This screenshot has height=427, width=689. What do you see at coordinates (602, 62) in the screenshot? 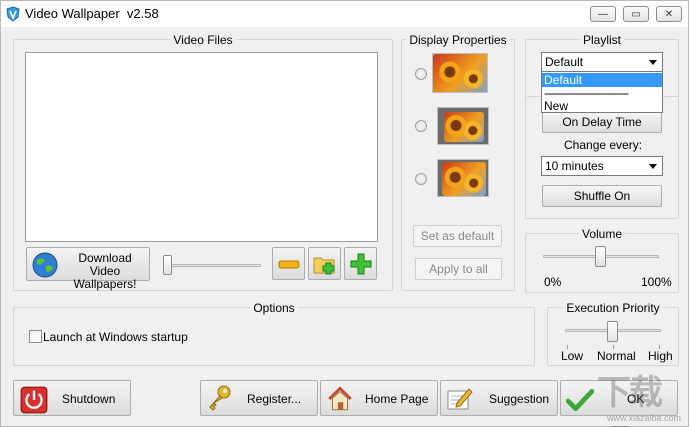
I see `playlist-select: Default` at bounding box center [602, 62].